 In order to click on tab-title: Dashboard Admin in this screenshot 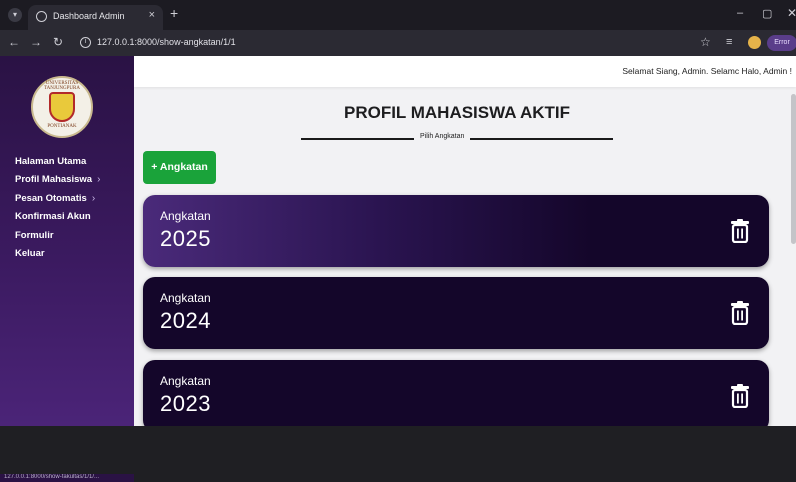, I will do `click(89, 16)`.